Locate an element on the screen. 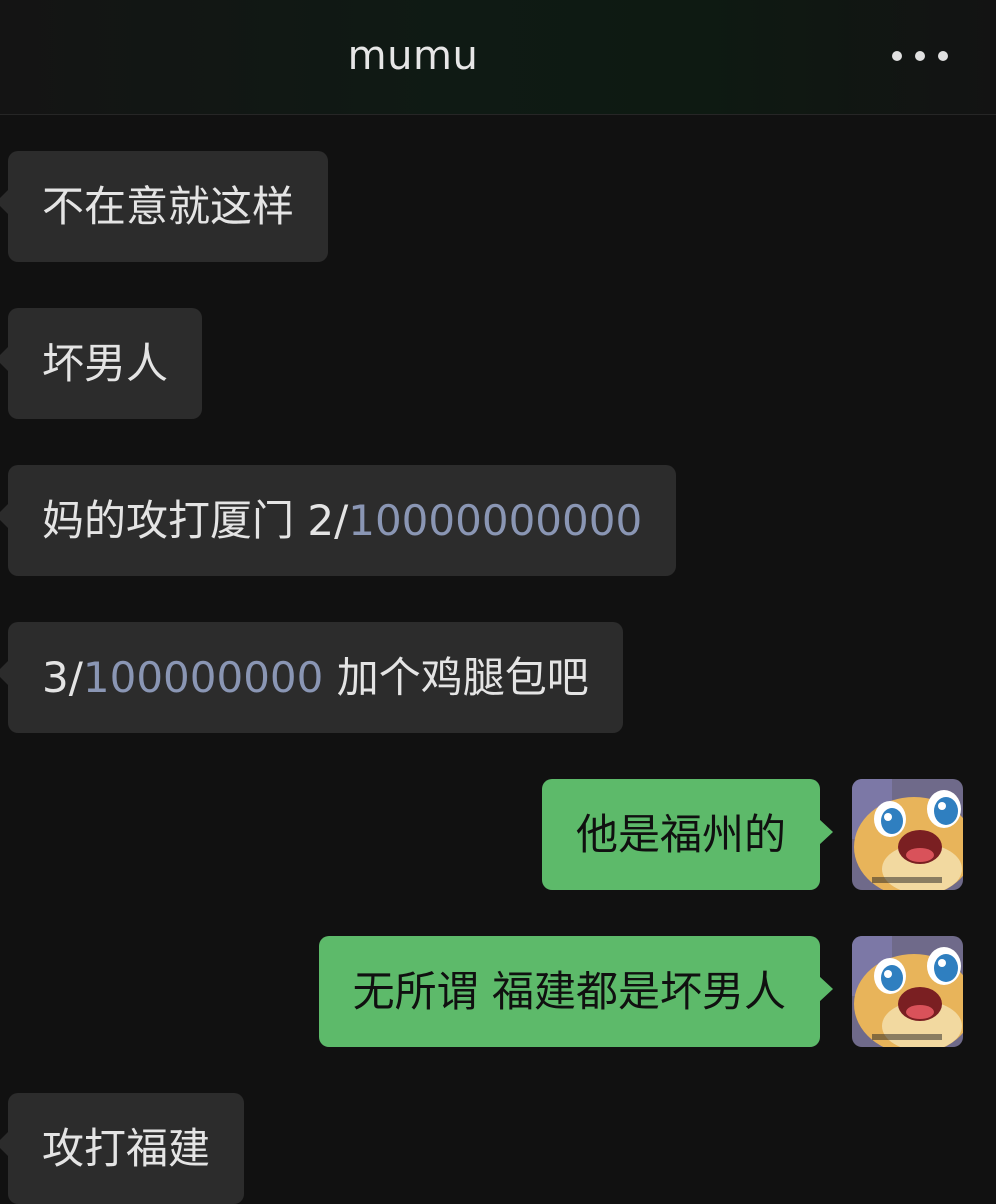 The width and height of the screenshot is (996, 1204). message-text: 不在意就这样 is located at coordinates (168, 206).